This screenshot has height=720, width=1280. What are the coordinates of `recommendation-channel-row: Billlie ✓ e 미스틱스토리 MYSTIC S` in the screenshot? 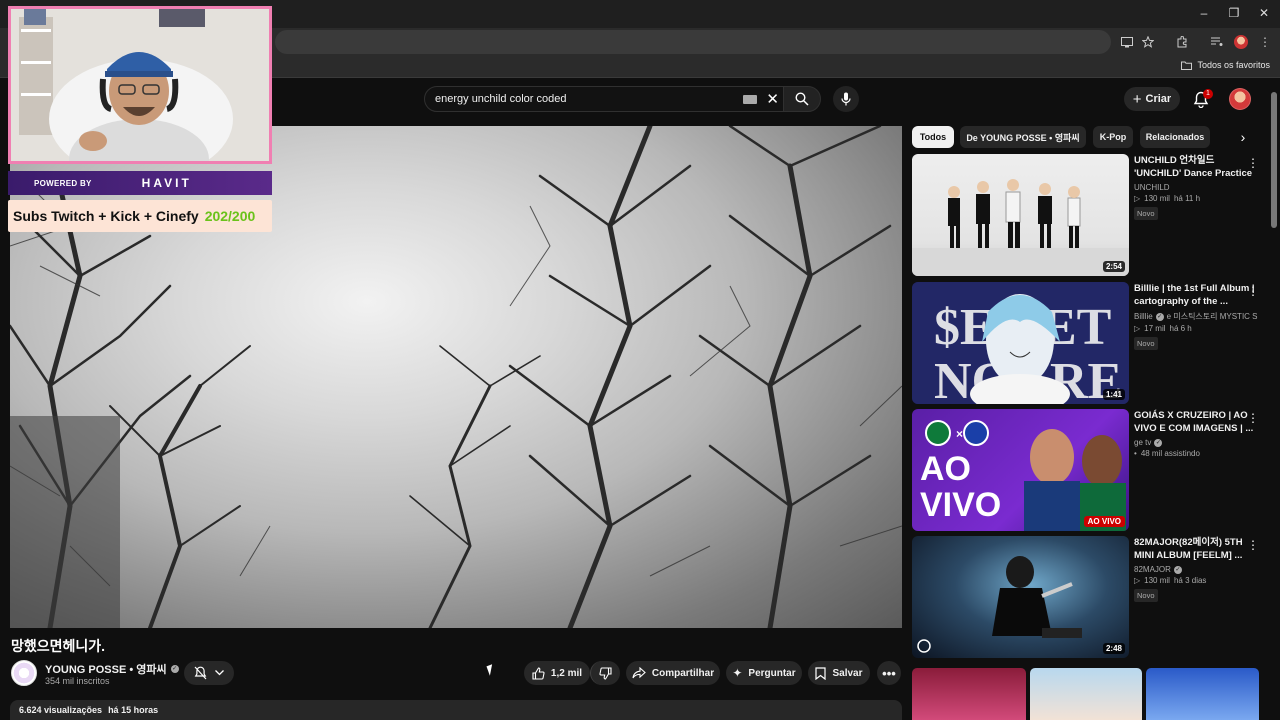 It's located at (1196, 316).